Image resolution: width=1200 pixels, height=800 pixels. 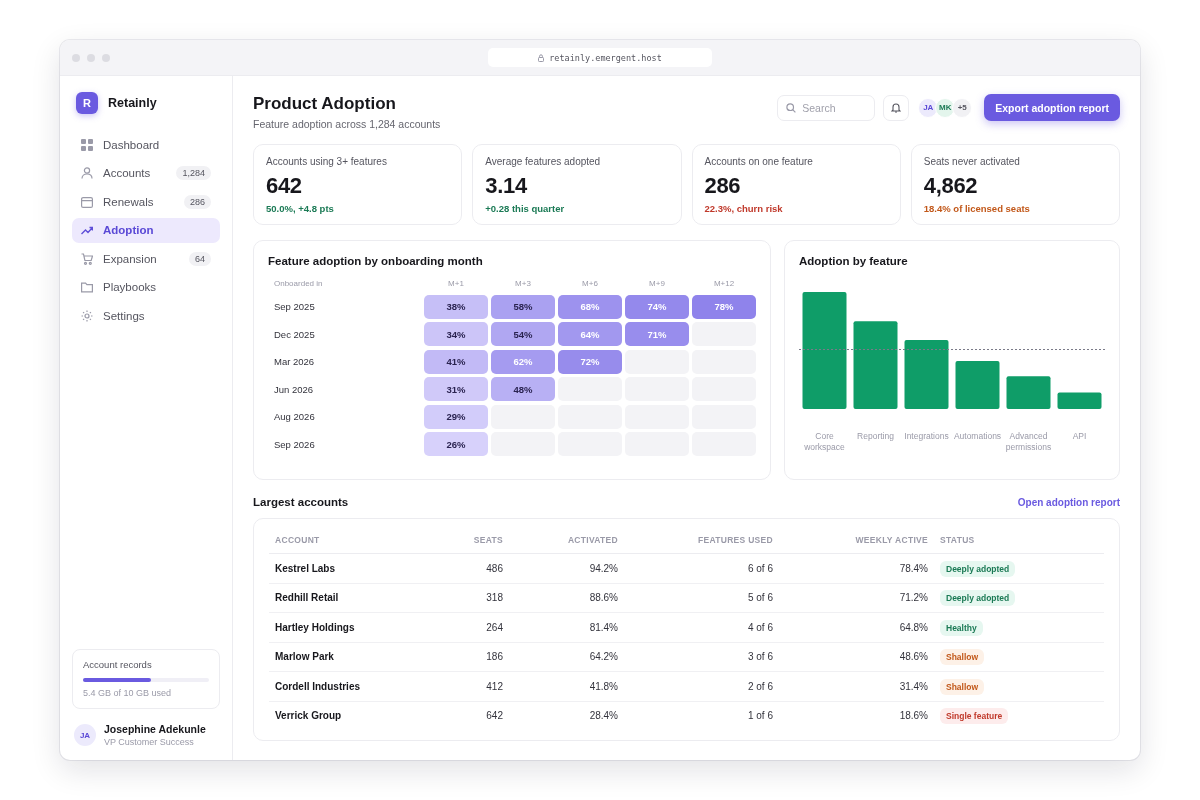 I want to click on stat-value: 3.14, so click(x=506, y=186).